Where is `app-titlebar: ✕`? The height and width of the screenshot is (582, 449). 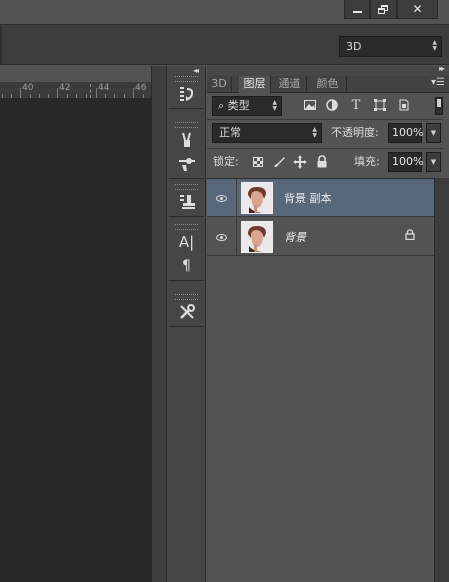 app-titlebar: ✕ is located at coordinates (224, 12).